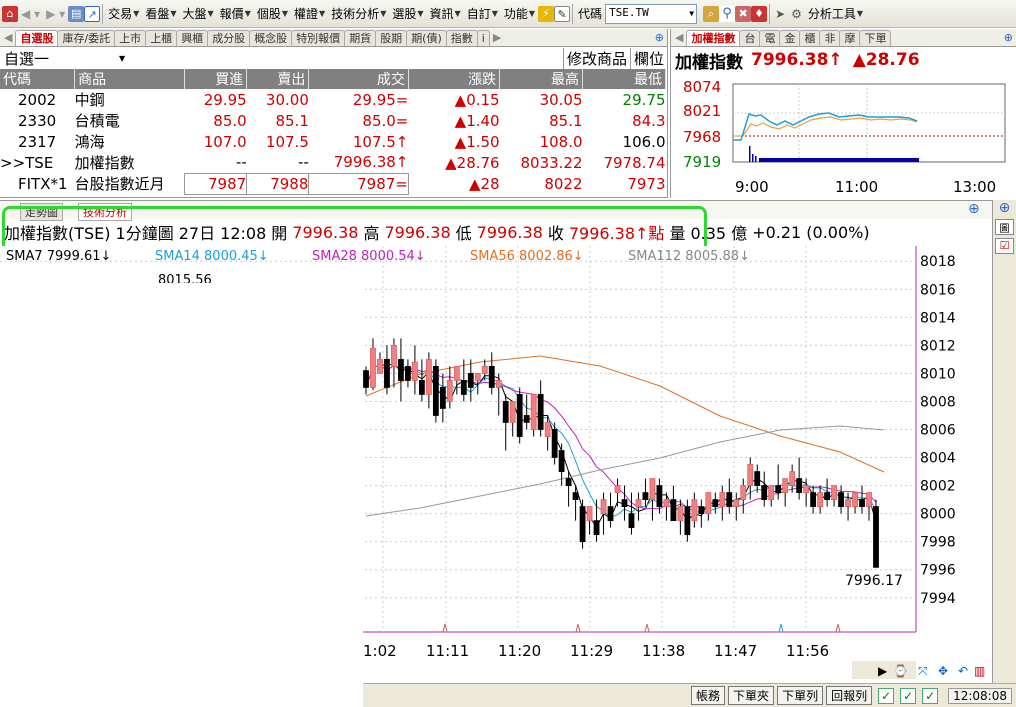 The image size is (1016, 707). I want to click on search-icon: ⚲, so click(727, 13).